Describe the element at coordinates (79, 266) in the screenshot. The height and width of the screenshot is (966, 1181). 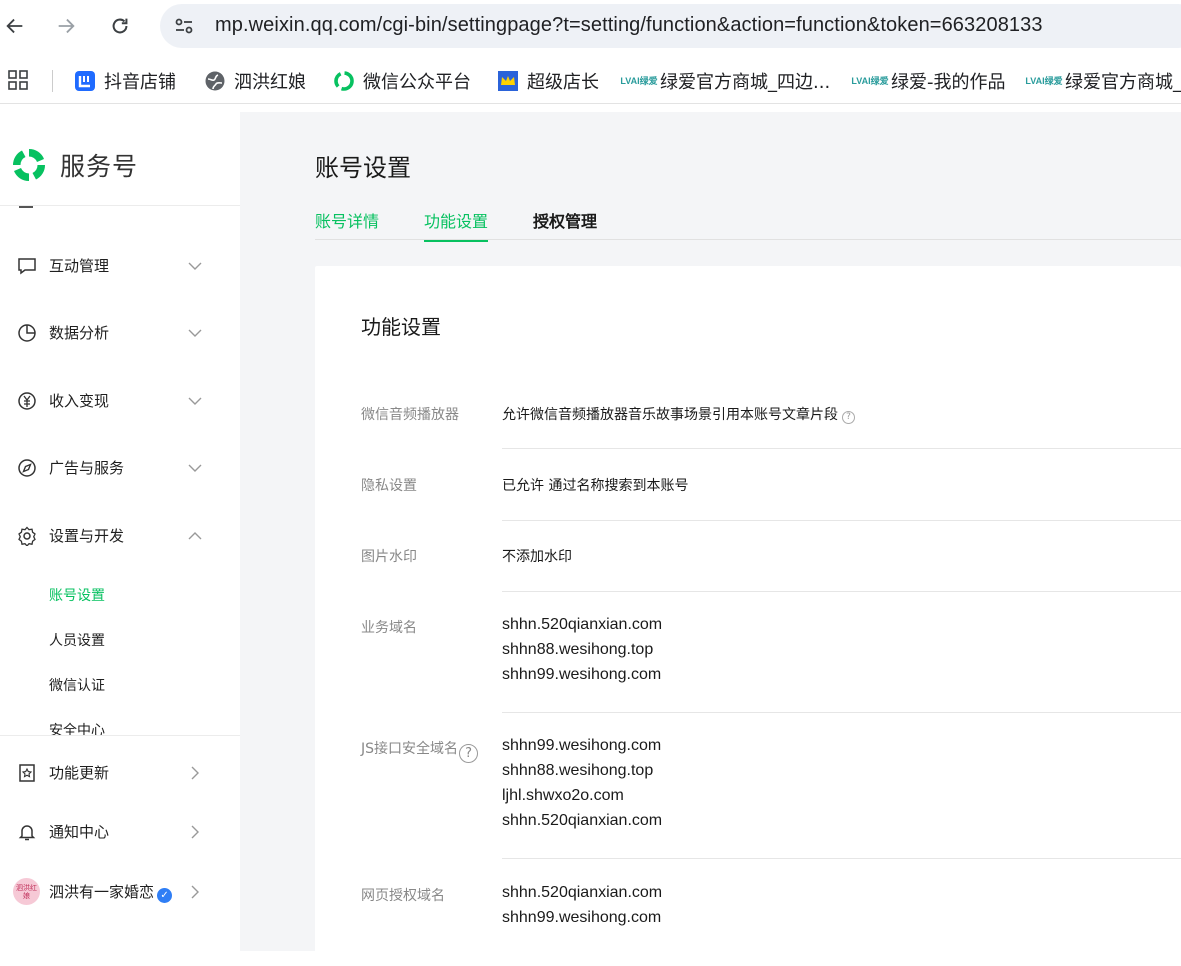
I see `sidebar-item-label: 互动管理` at that location.